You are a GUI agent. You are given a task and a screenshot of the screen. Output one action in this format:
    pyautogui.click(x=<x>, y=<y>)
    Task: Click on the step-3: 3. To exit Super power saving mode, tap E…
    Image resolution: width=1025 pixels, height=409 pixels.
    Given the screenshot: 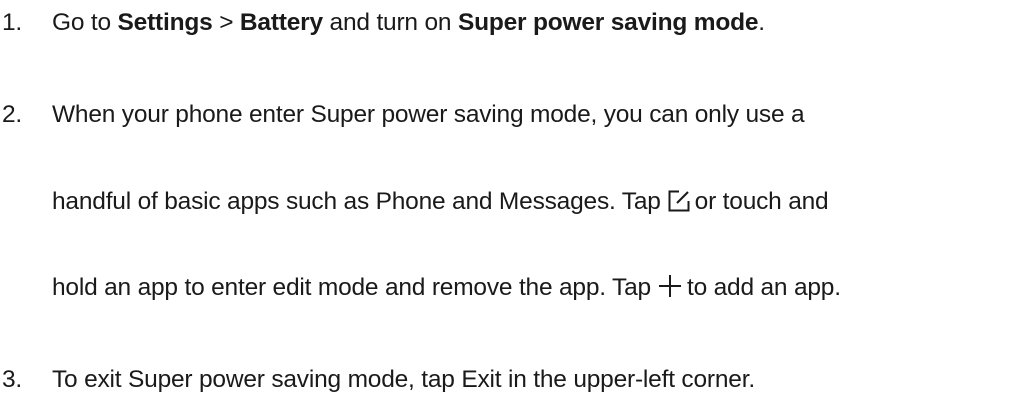 What is the action you would take?
    pyautogui.click(x=377, y=380)
    